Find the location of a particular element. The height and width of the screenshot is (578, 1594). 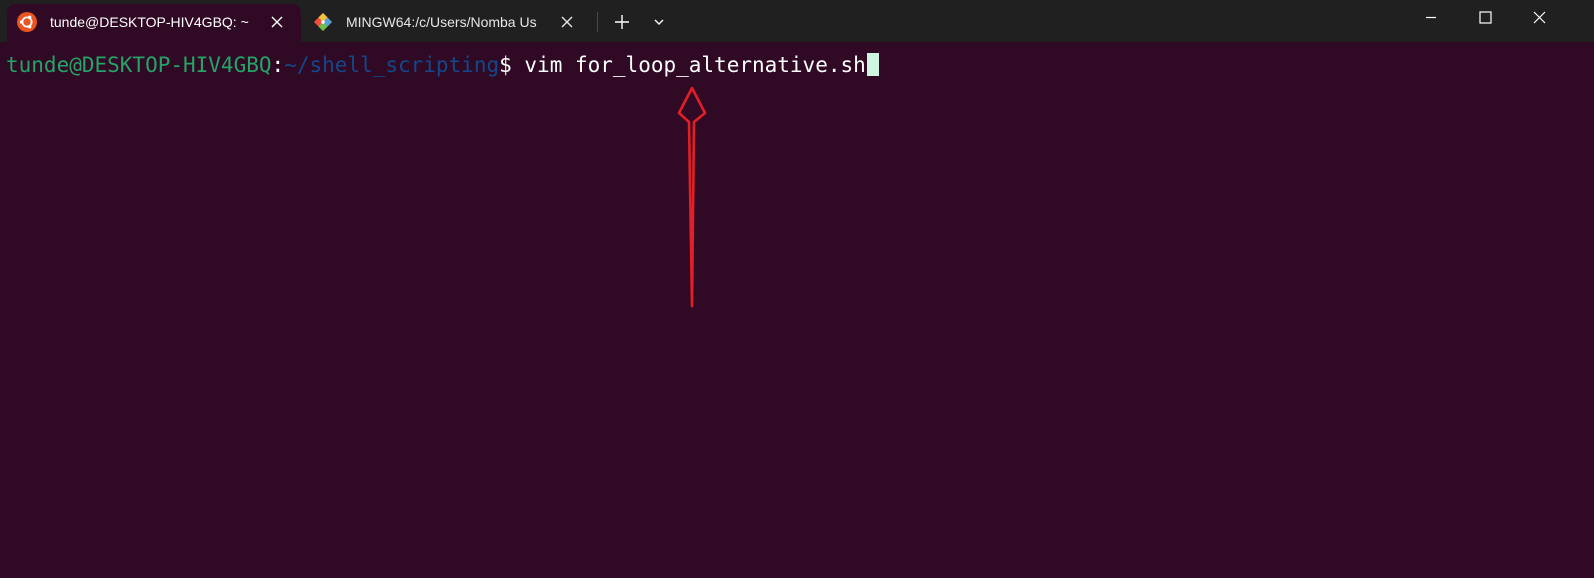

chevron-down-icon is located at coordinates (659, 22).